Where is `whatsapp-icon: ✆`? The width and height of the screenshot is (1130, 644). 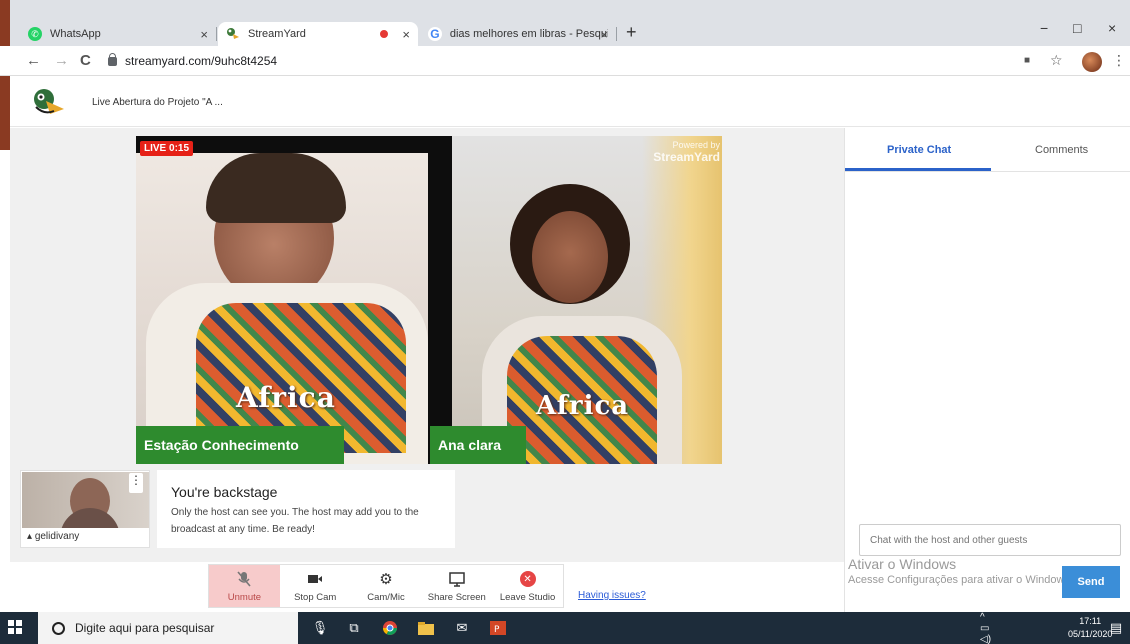 whatsapp-icon: ✆ is located at coordinates (35, 34).